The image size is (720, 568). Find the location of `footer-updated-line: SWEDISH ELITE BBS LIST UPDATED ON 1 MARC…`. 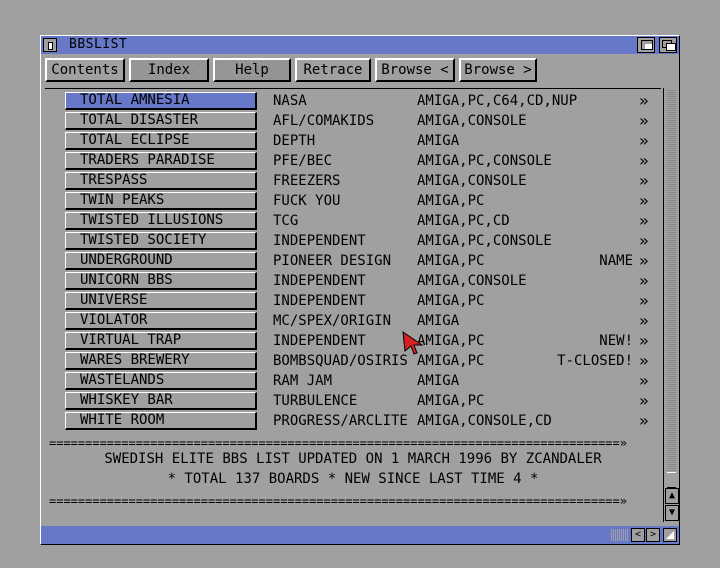

footer-updated-line: SWEDISH ELITE BBS LIST UPDATED ON 1 MARC… is located at coordinates (353, 459).